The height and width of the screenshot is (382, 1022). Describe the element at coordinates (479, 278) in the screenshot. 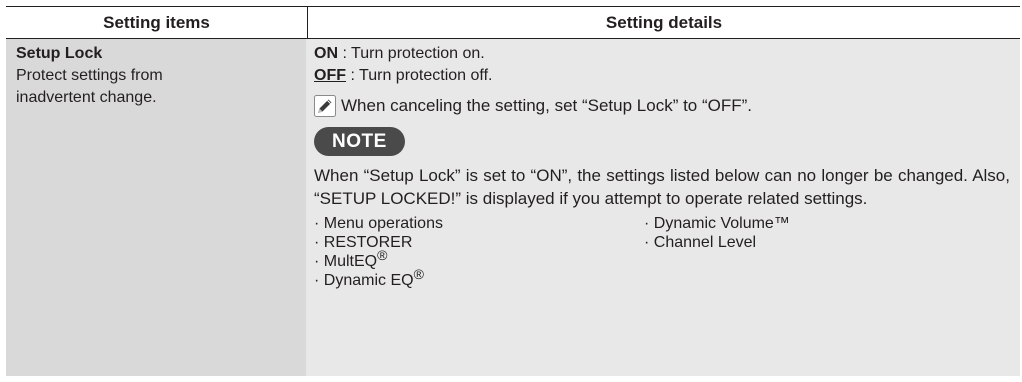

I see `list-item-dynamic-eq: · Dynamic EQ®` at that location.